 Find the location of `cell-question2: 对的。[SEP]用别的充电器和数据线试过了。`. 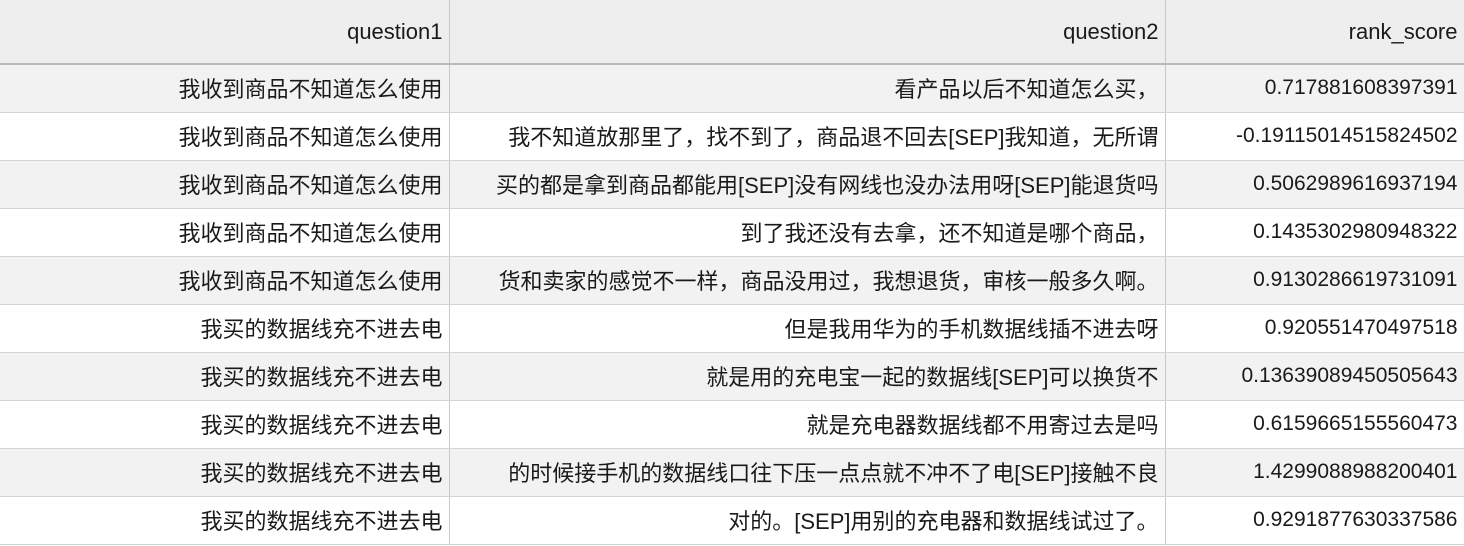

cell-question2: 对的。[SEP]用别的充电器和数据线试过了。 is located at coordinates (807, 520).